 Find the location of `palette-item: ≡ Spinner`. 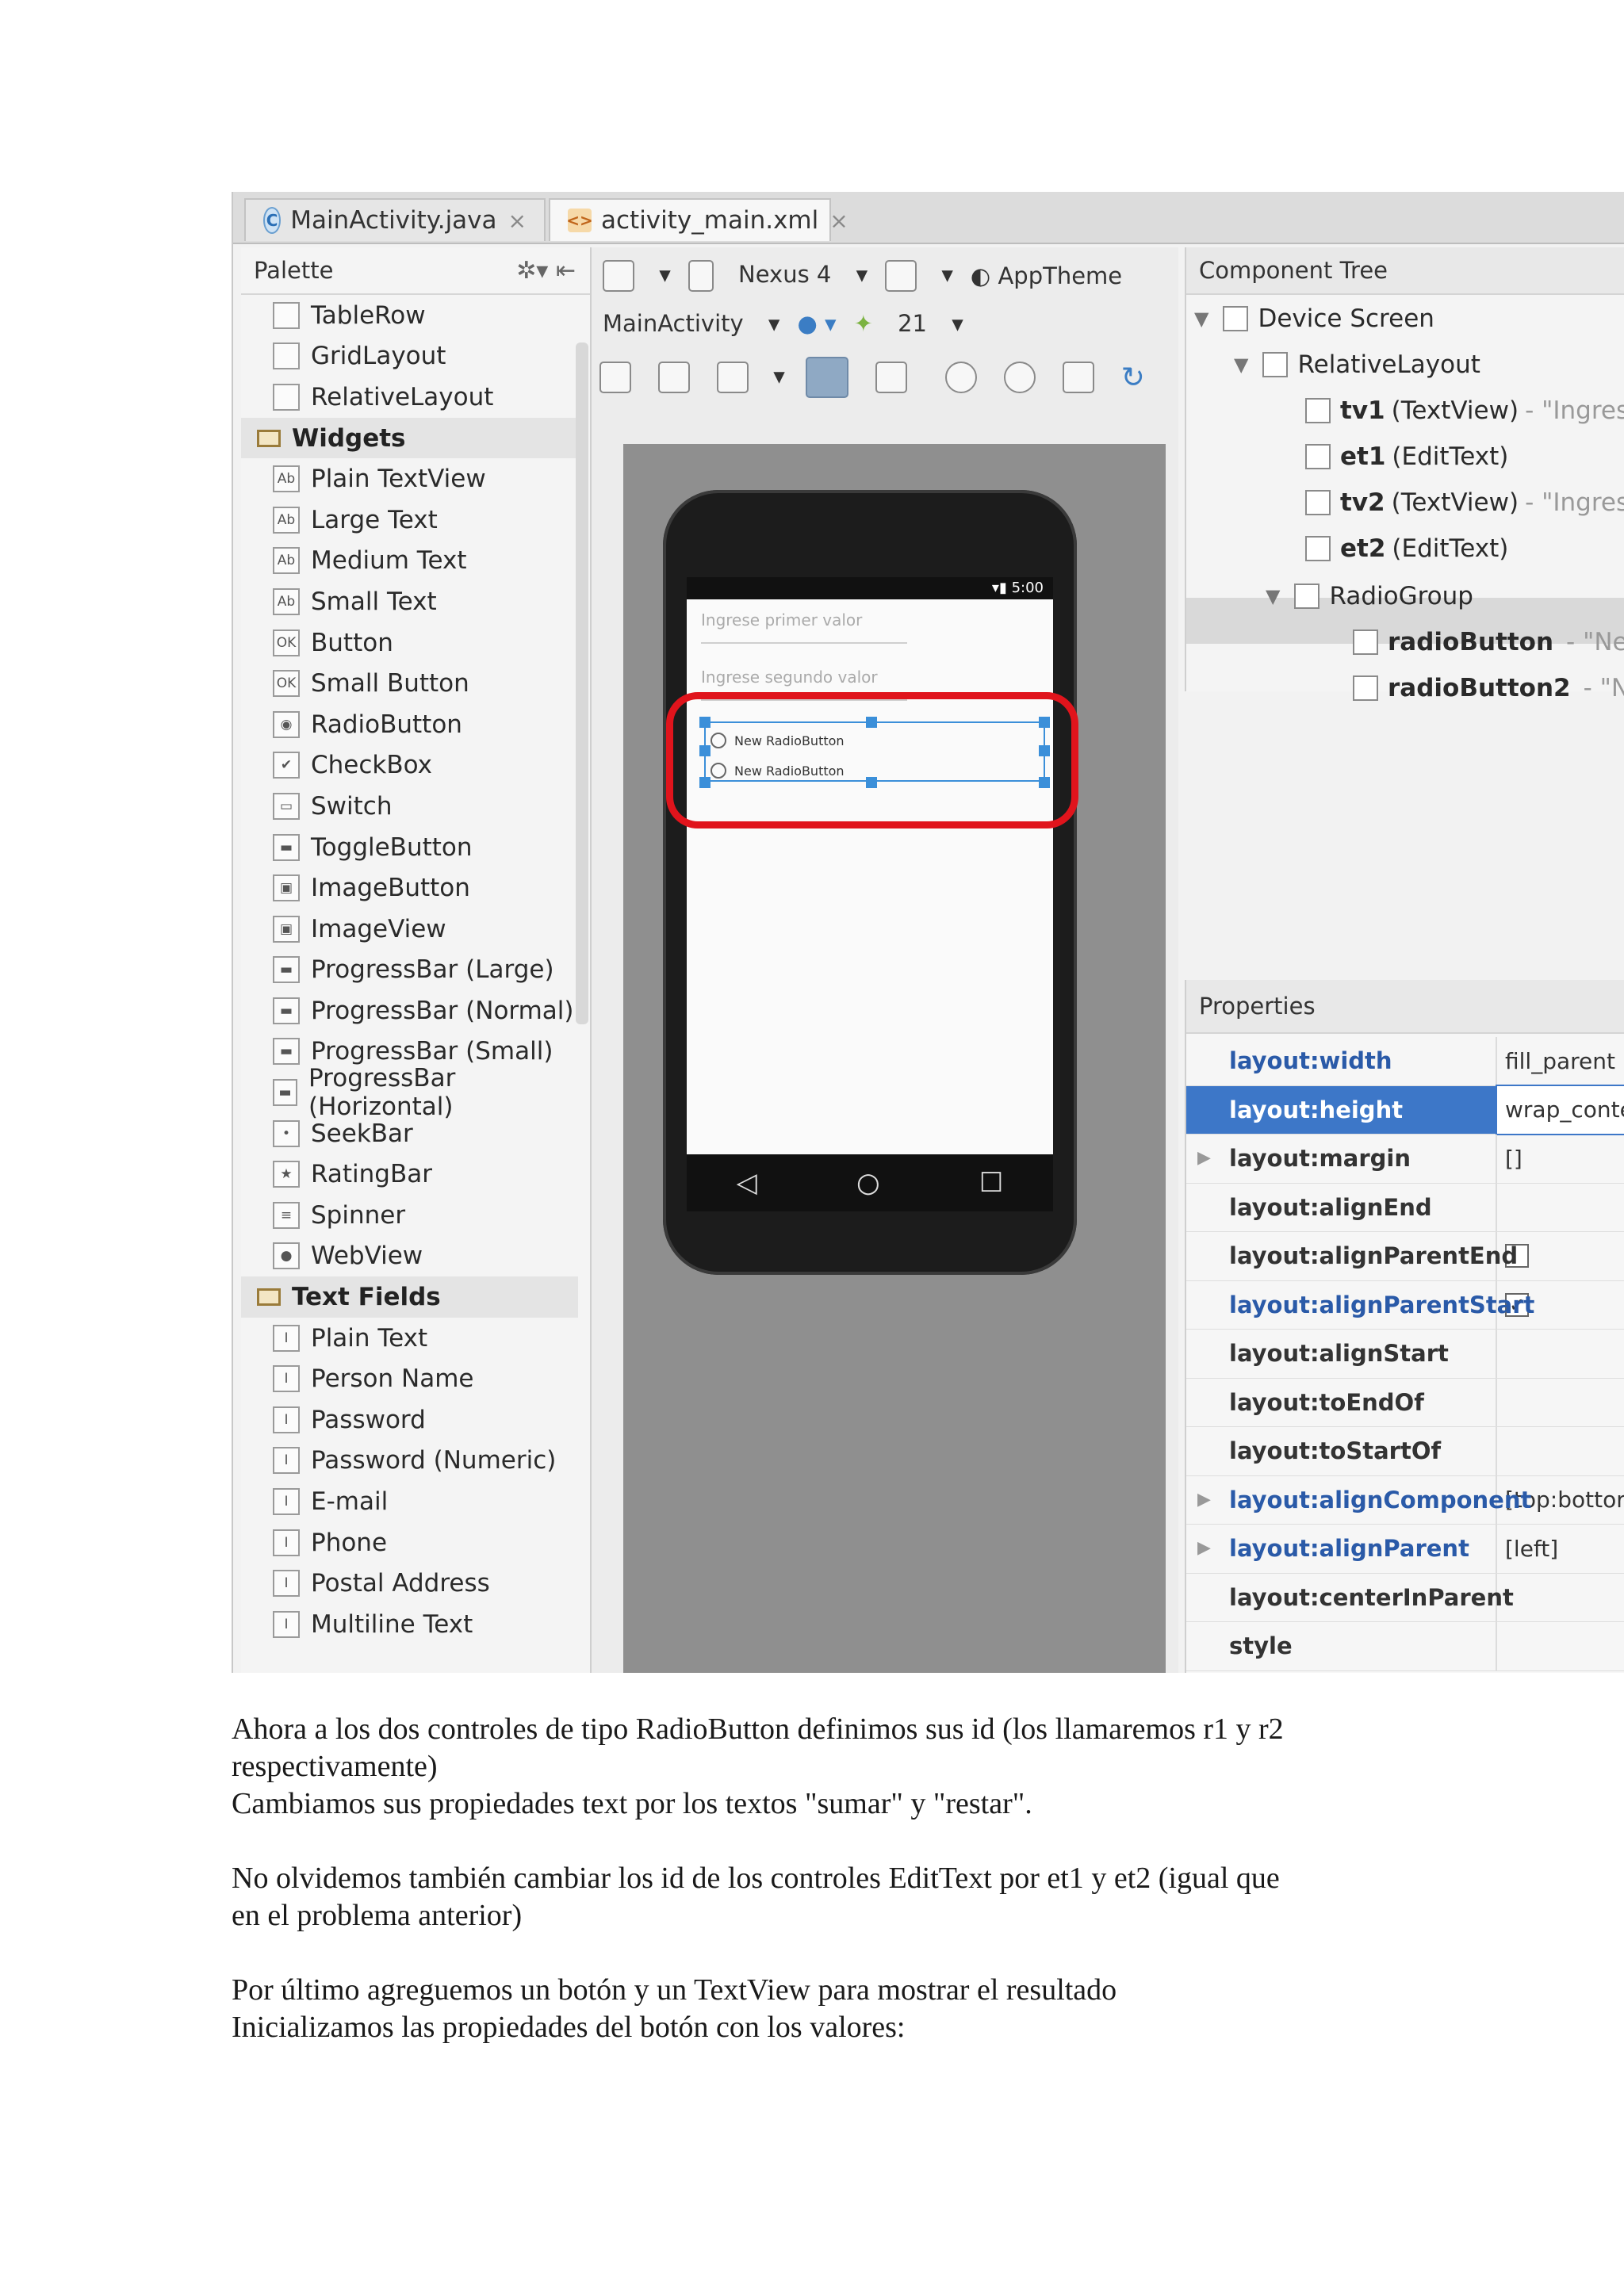

palette-item: ≡ Spinner is located at coordinates (409, 1215).